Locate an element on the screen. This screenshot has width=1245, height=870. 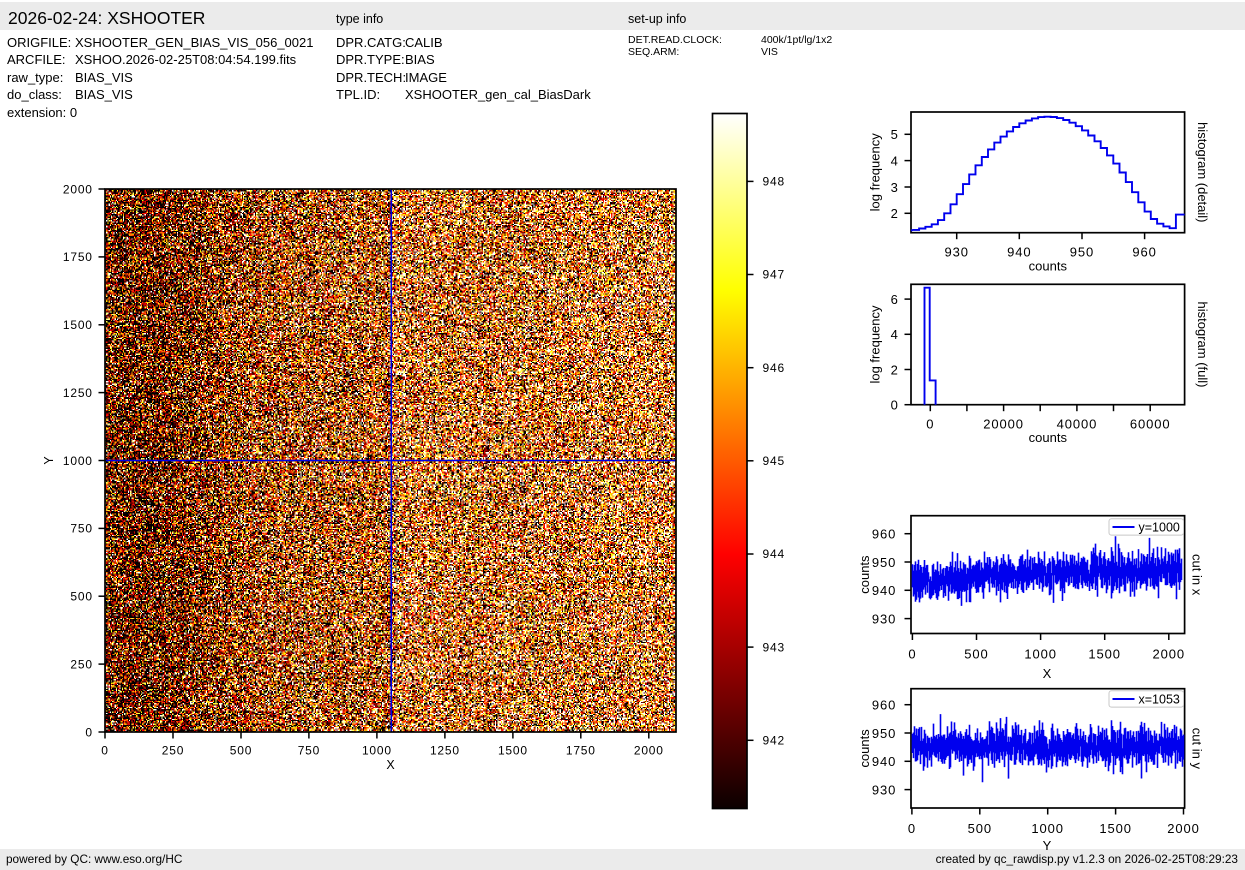
svg-text: 60000 is located at coordinates (1150, 424).